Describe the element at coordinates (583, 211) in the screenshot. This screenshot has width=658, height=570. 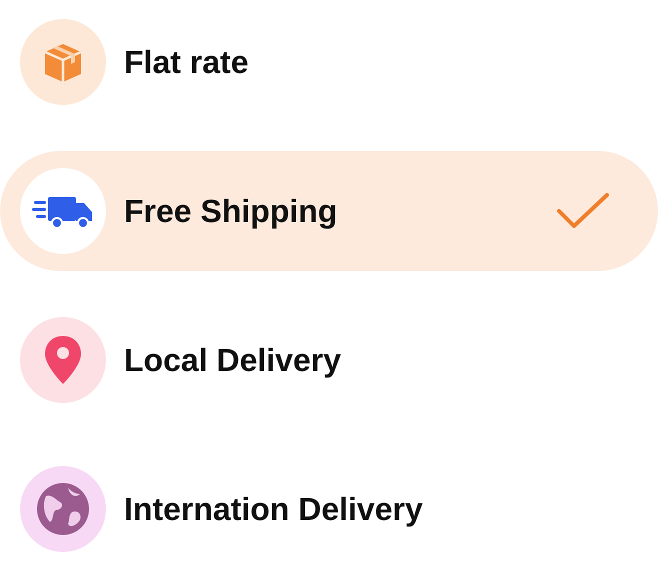
I see `check-icon` at that location.